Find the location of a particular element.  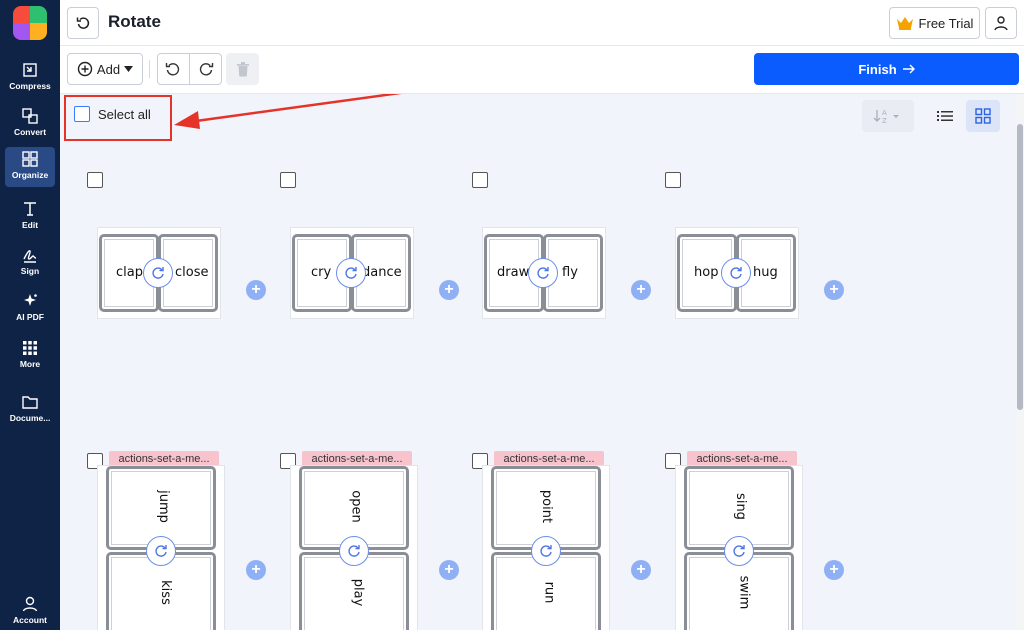

page-thumbnail: sing swim is located at coordinates (739, 548).